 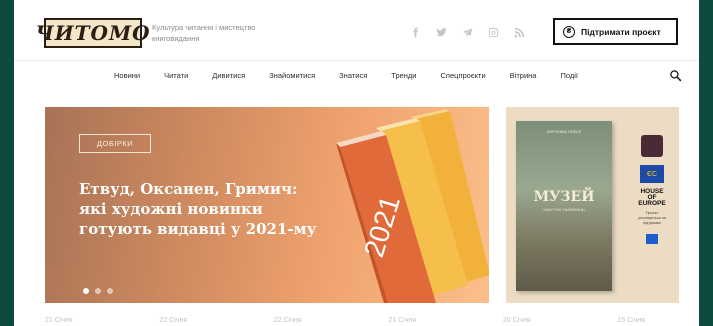 I want to click on hero-category-tag: ДОБІРКИ, so click(x=115, y=143).